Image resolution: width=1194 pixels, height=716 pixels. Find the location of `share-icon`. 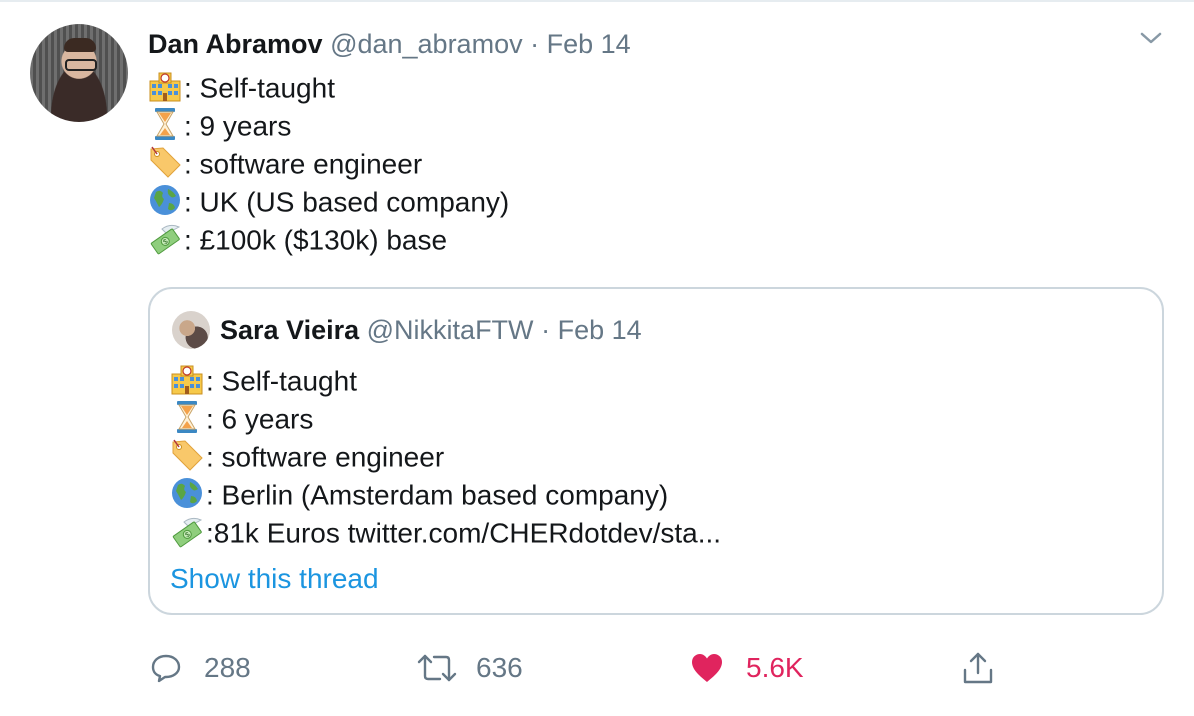

share-icon is located at coordinates (978, 668).